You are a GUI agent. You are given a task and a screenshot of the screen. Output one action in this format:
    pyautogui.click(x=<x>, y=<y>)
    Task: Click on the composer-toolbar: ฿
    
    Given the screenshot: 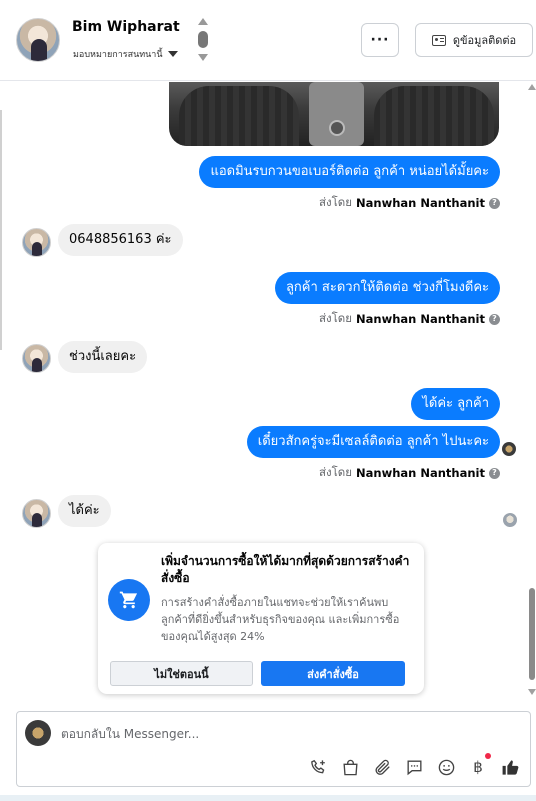 What is the action you would take?
    pyautogui.click(x=414, y=765)
    